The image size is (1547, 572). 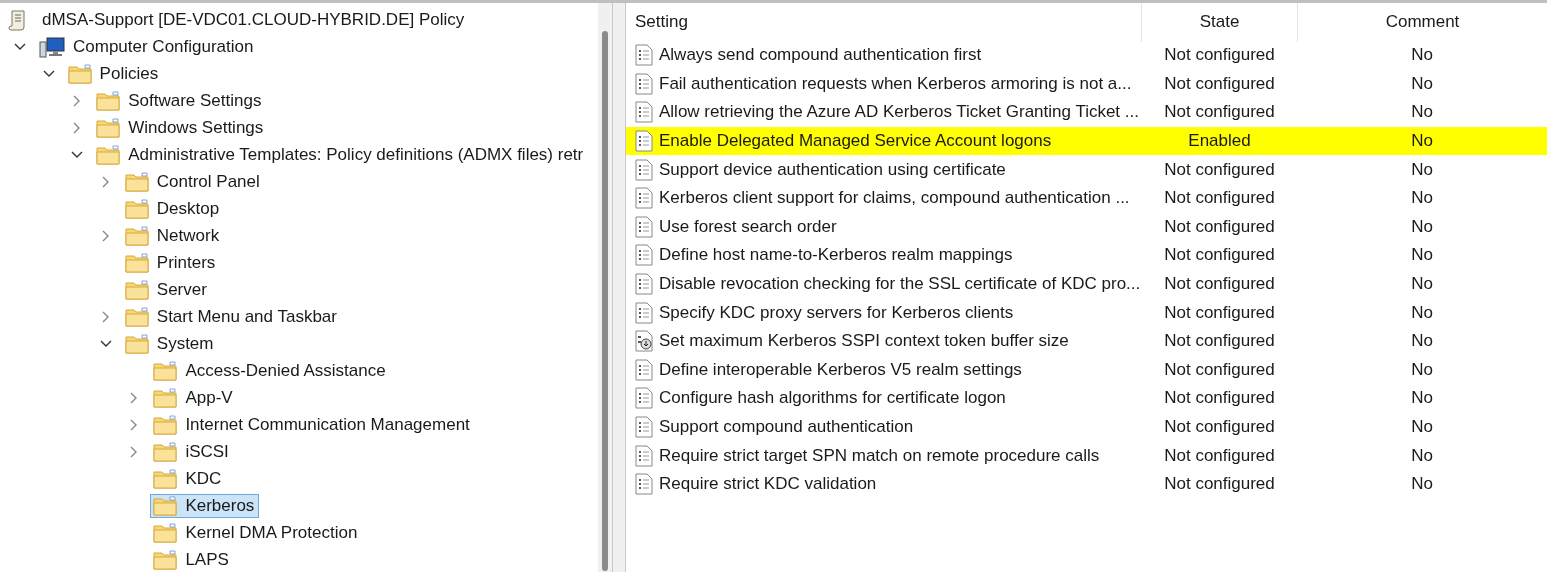 What do you see at coordinates (1086, 484) in the screenshot?
I see `table-row: Require strict KDC validation Not configured No` at bounding box center [1086, 484].